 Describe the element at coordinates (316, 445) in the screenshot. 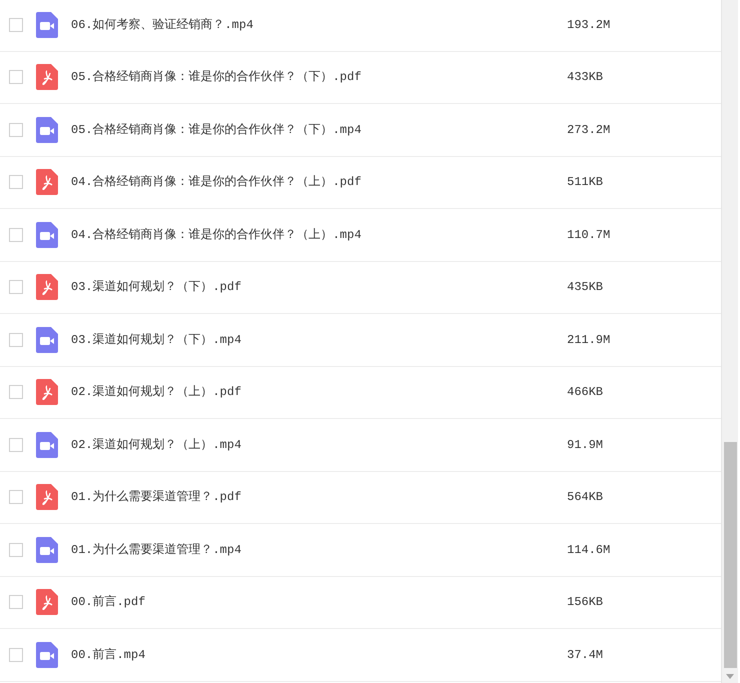

I see `file-name: 02.渠道如何规划？（上）.mp4` at that location.